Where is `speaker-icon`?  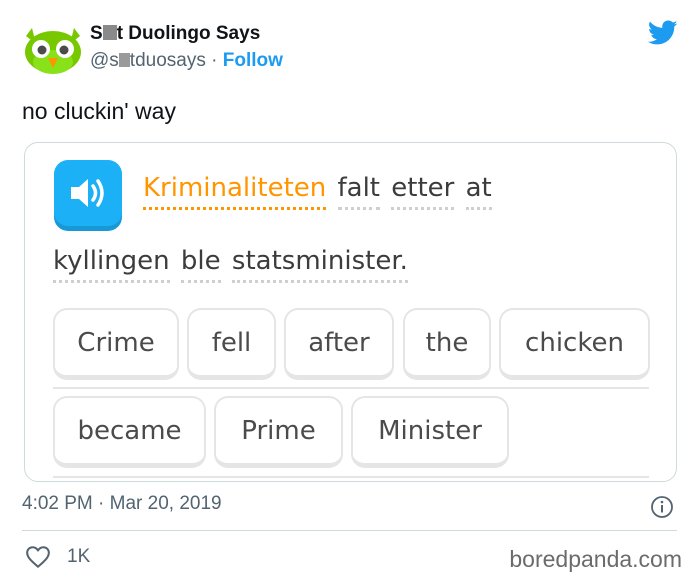
speaker-icon is located at coordinates (88, 193).